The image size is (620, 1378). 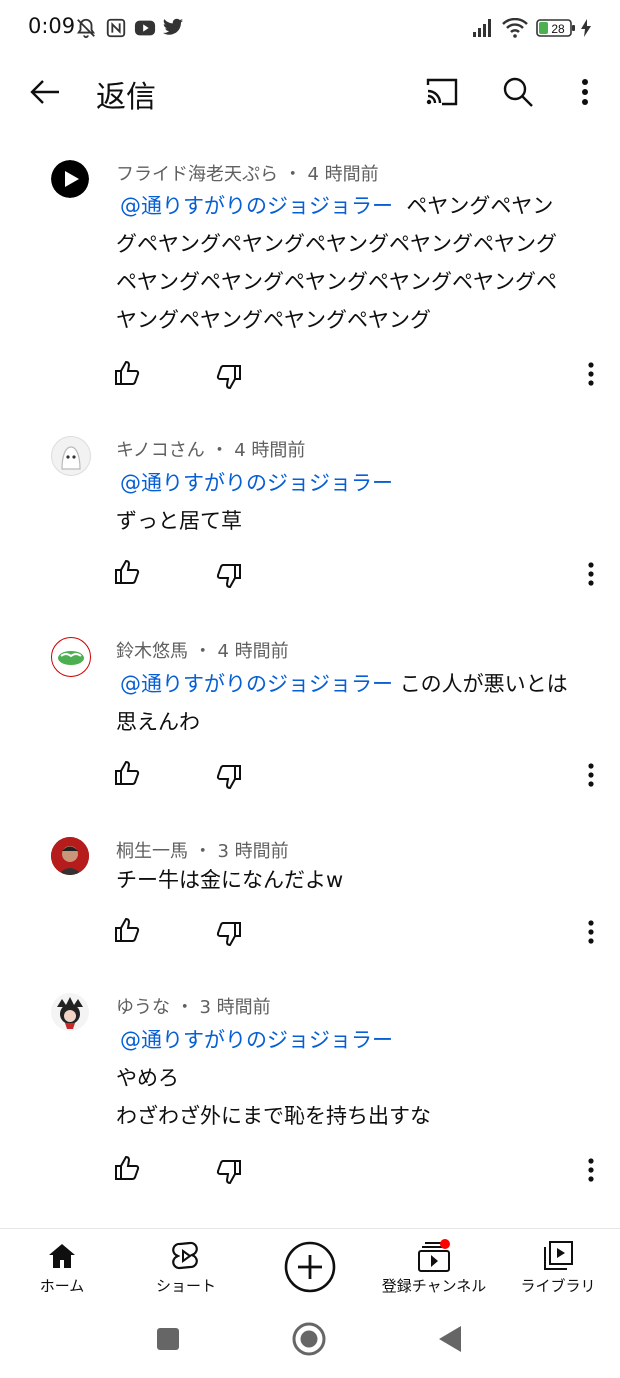 I want to click on bottom-nav: ホーム ショート 登録チャンネル ライブラリ, so click(x=310, y=1266).